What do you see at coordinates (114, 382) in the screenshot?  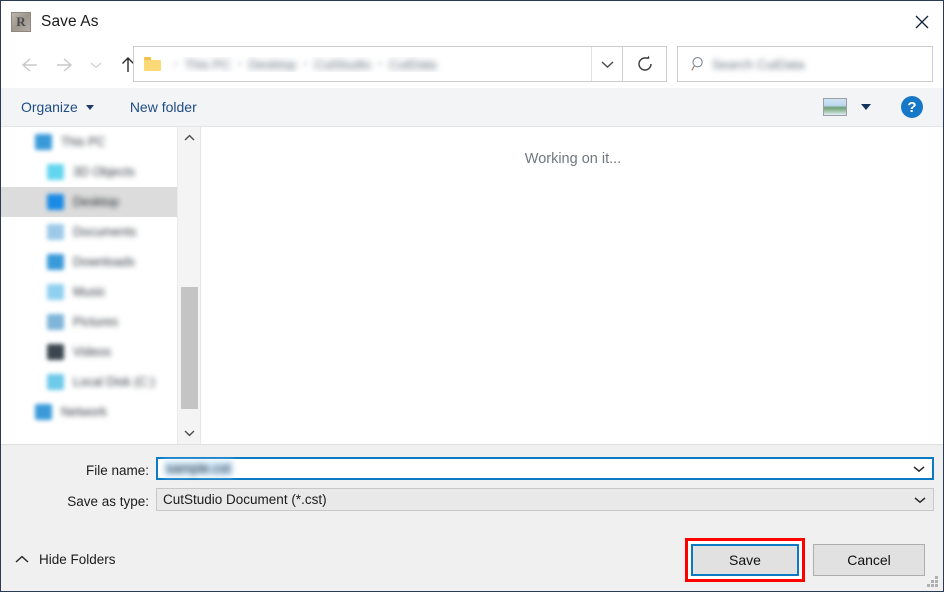 I see `tree-item-label: Local Disk (C:)` at bounding box center [114, 382].